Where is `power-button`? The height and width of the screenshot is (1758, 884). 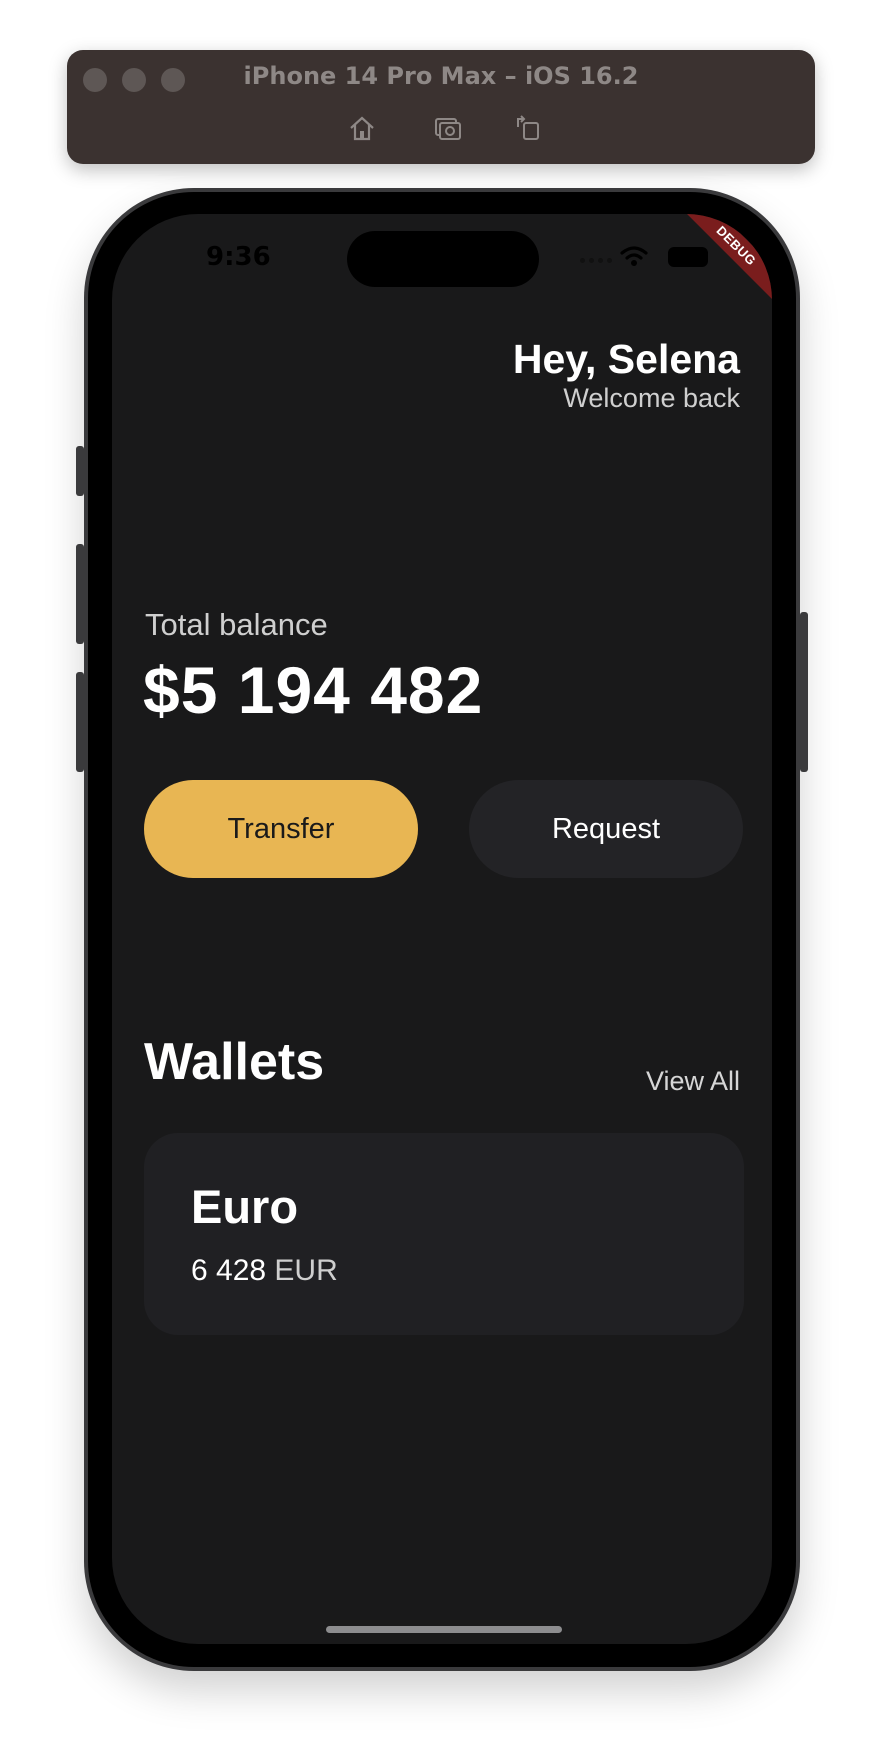
power-button is located at coordinates (804, 692).